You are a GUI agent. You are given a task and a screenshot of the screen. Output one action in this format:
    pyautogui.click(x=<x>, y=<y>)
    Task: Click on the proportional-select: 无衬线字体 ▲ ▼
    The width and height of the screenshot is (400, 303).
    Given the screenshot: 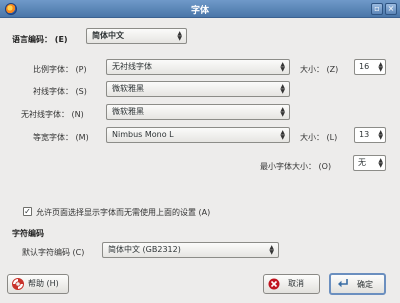 What is the action you would take?
    pyautogui.click(x=198, y=67)
    